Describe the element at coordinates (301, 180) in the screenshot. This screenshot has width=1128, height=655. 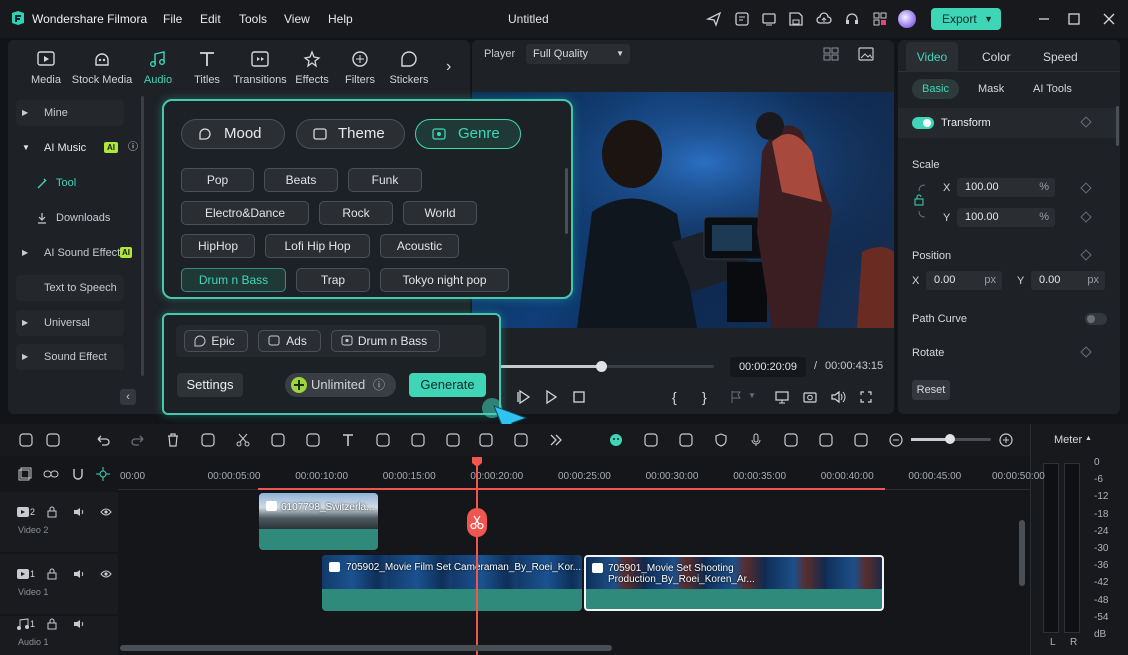
I see `genre-beats: Beats` at that location.